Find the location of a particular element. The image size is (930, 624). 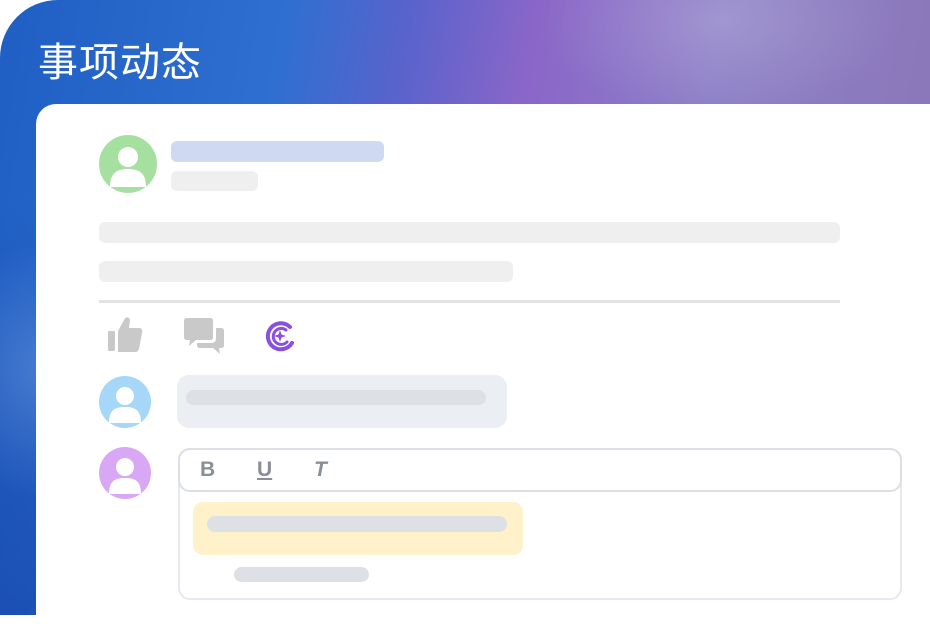

like-button is located at coordinates (125, 334).